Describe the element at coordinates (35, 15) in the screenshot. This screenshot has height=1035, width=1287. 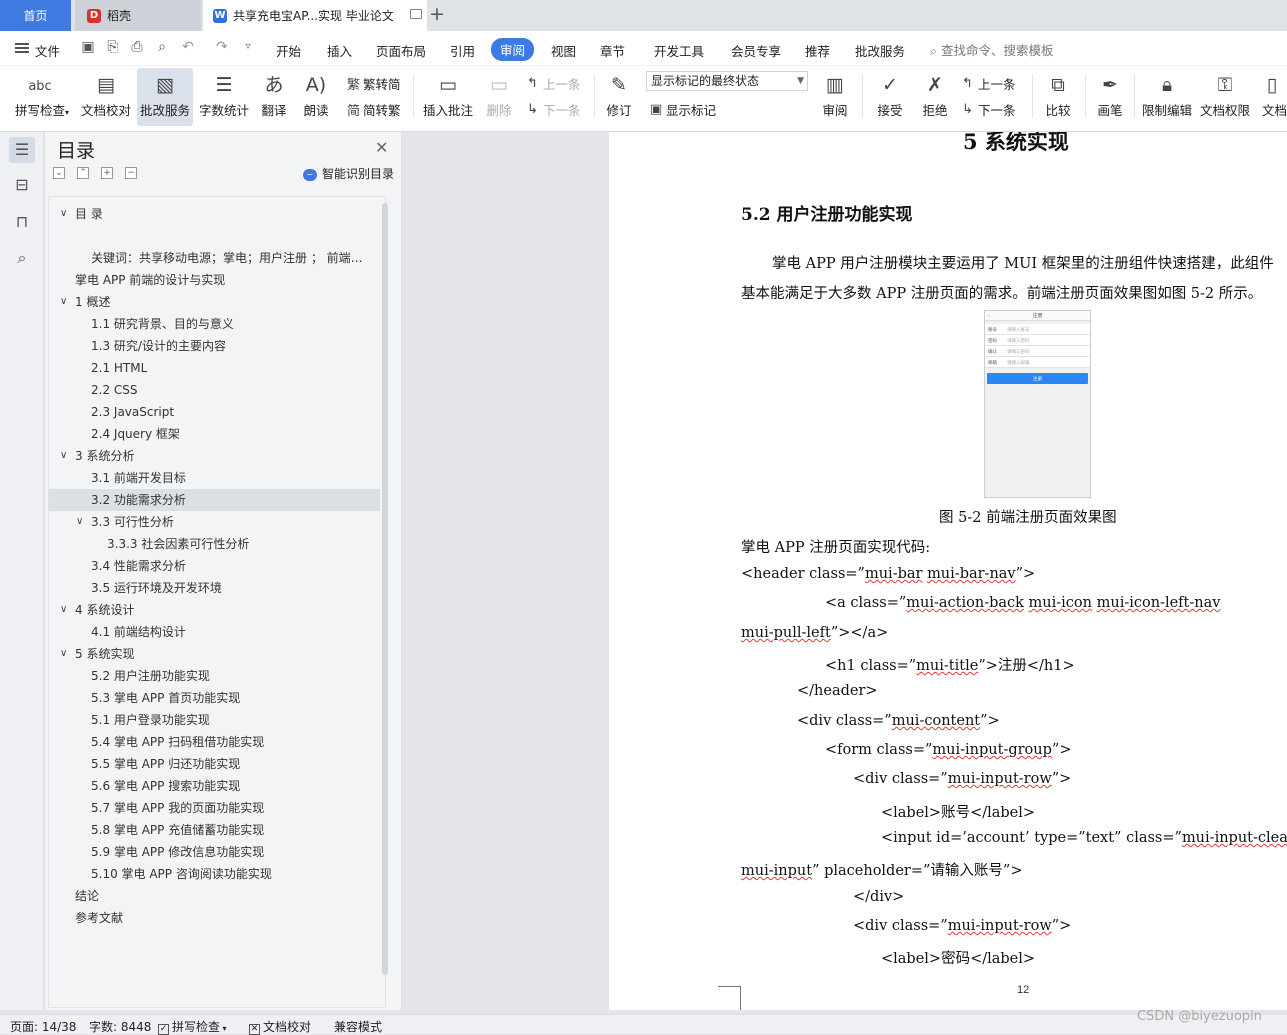
I see `tab-home: 首页` at that location.